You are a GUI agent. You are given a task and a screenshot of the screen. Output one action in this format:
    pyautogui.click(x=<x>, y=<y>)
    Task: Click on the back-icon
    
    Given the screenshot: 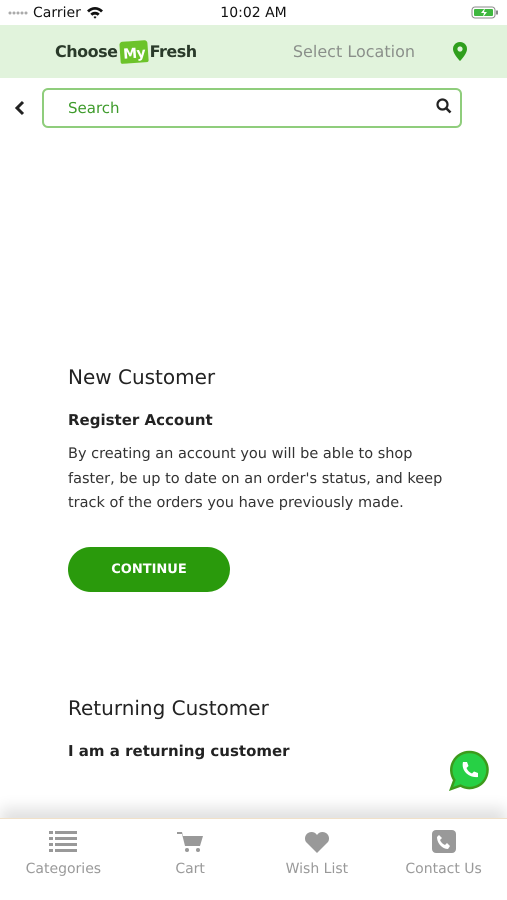 What is the action you would take?
    pyautogui.click(x=20, y=108)
    